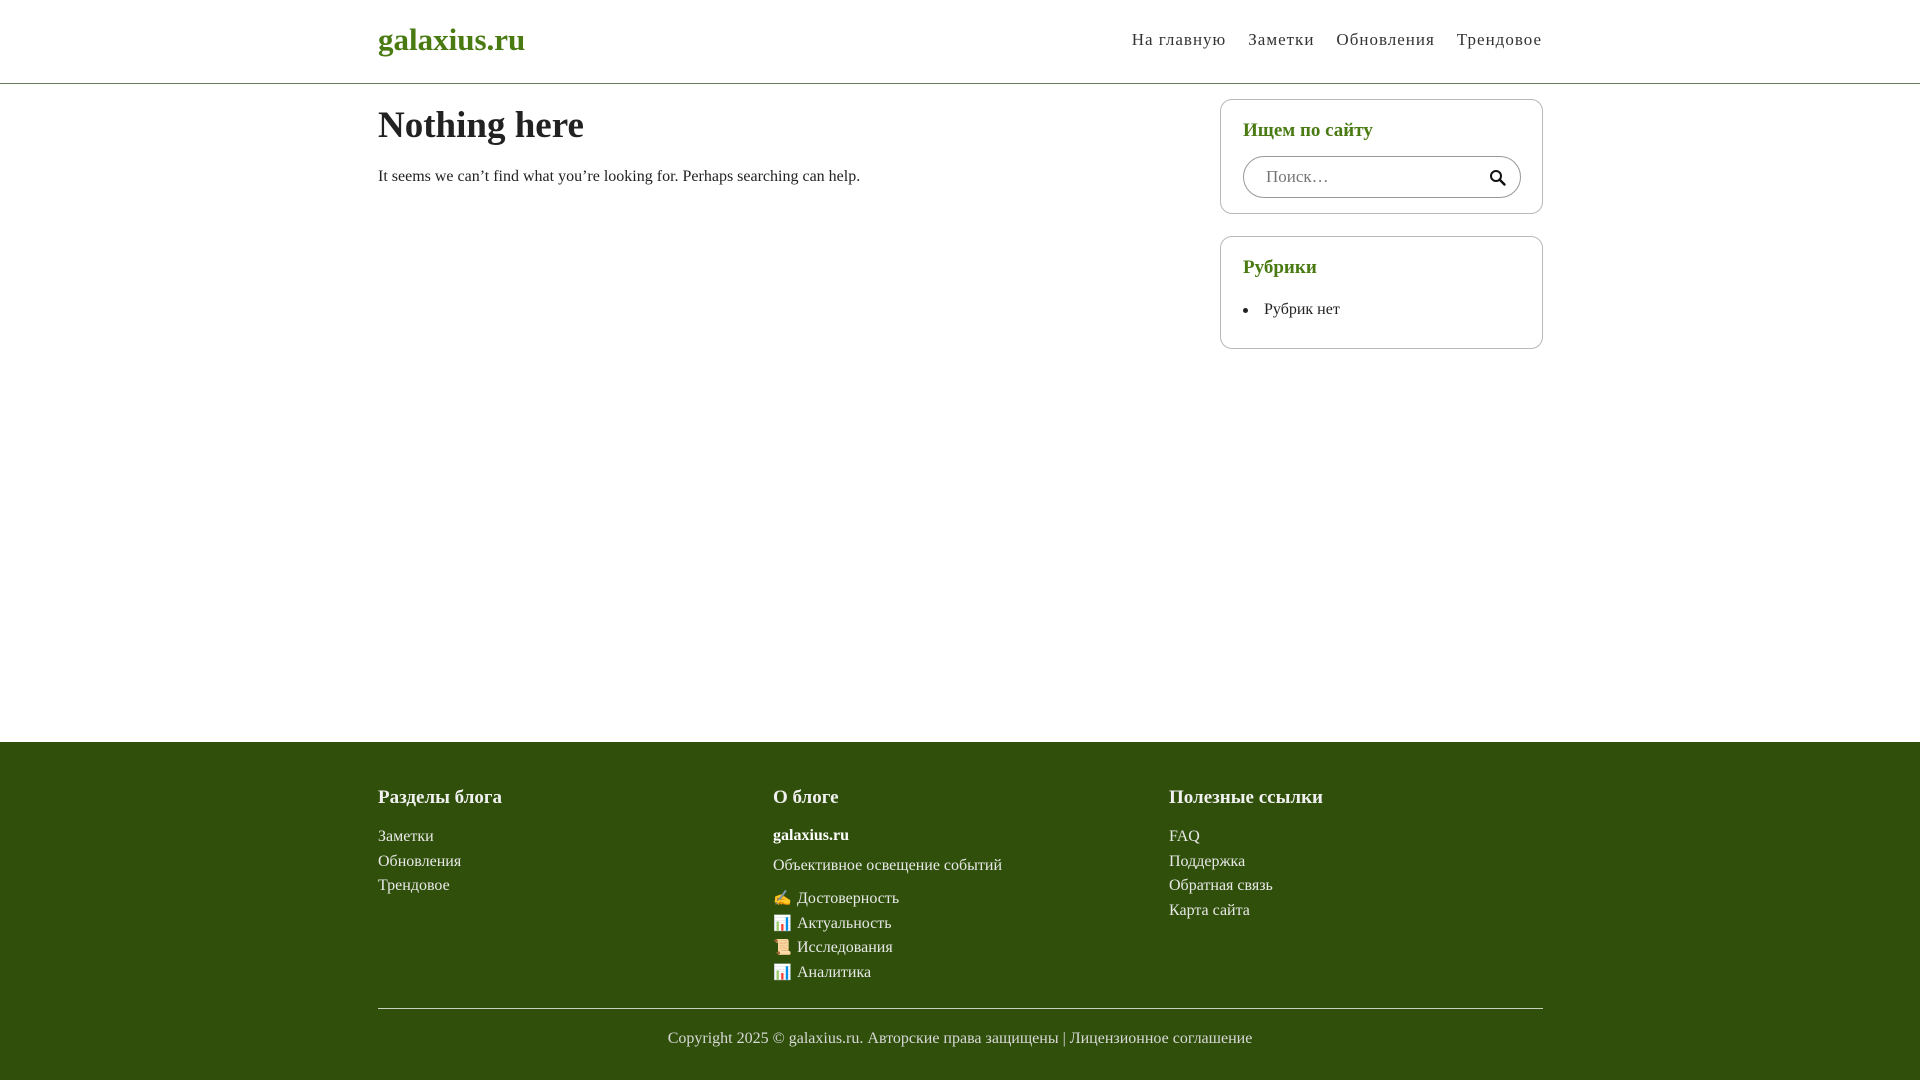 The image size is (1920, 1080). What do you see at coordinates (845, 947) in the screenshot?
I see `feature-label: Исследования` at bounding box center [845, 947].